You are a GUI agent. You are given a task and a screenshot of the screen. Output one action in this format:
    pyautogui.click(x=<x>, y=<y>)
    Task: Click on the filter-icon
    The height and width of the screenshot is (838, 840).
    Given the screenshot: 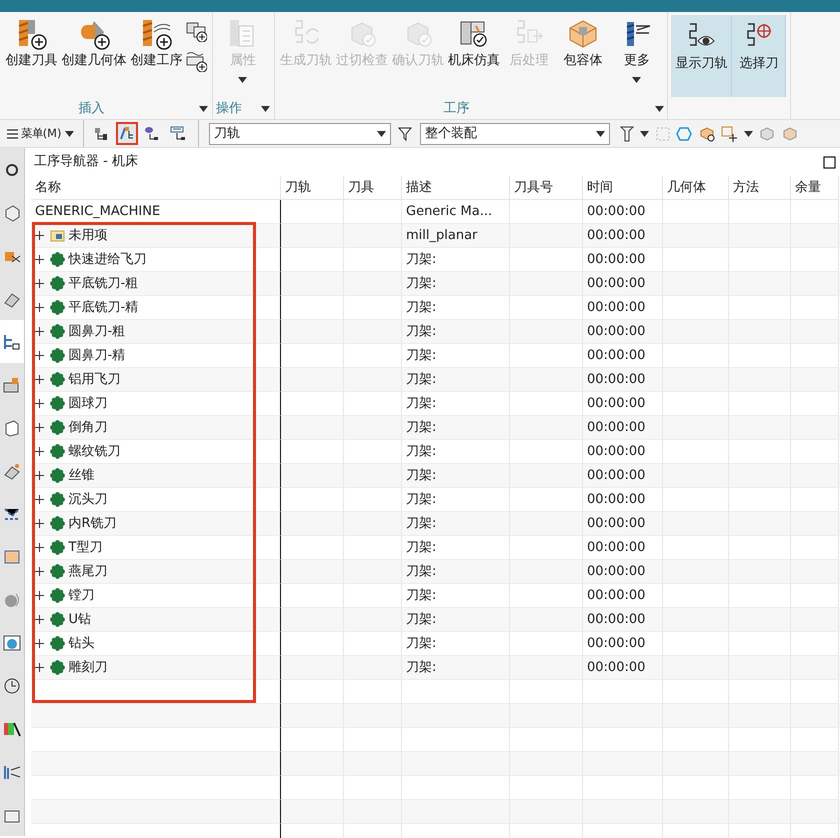 What is the action you would take?
    pyautogui.click(x=406, y=134)
    